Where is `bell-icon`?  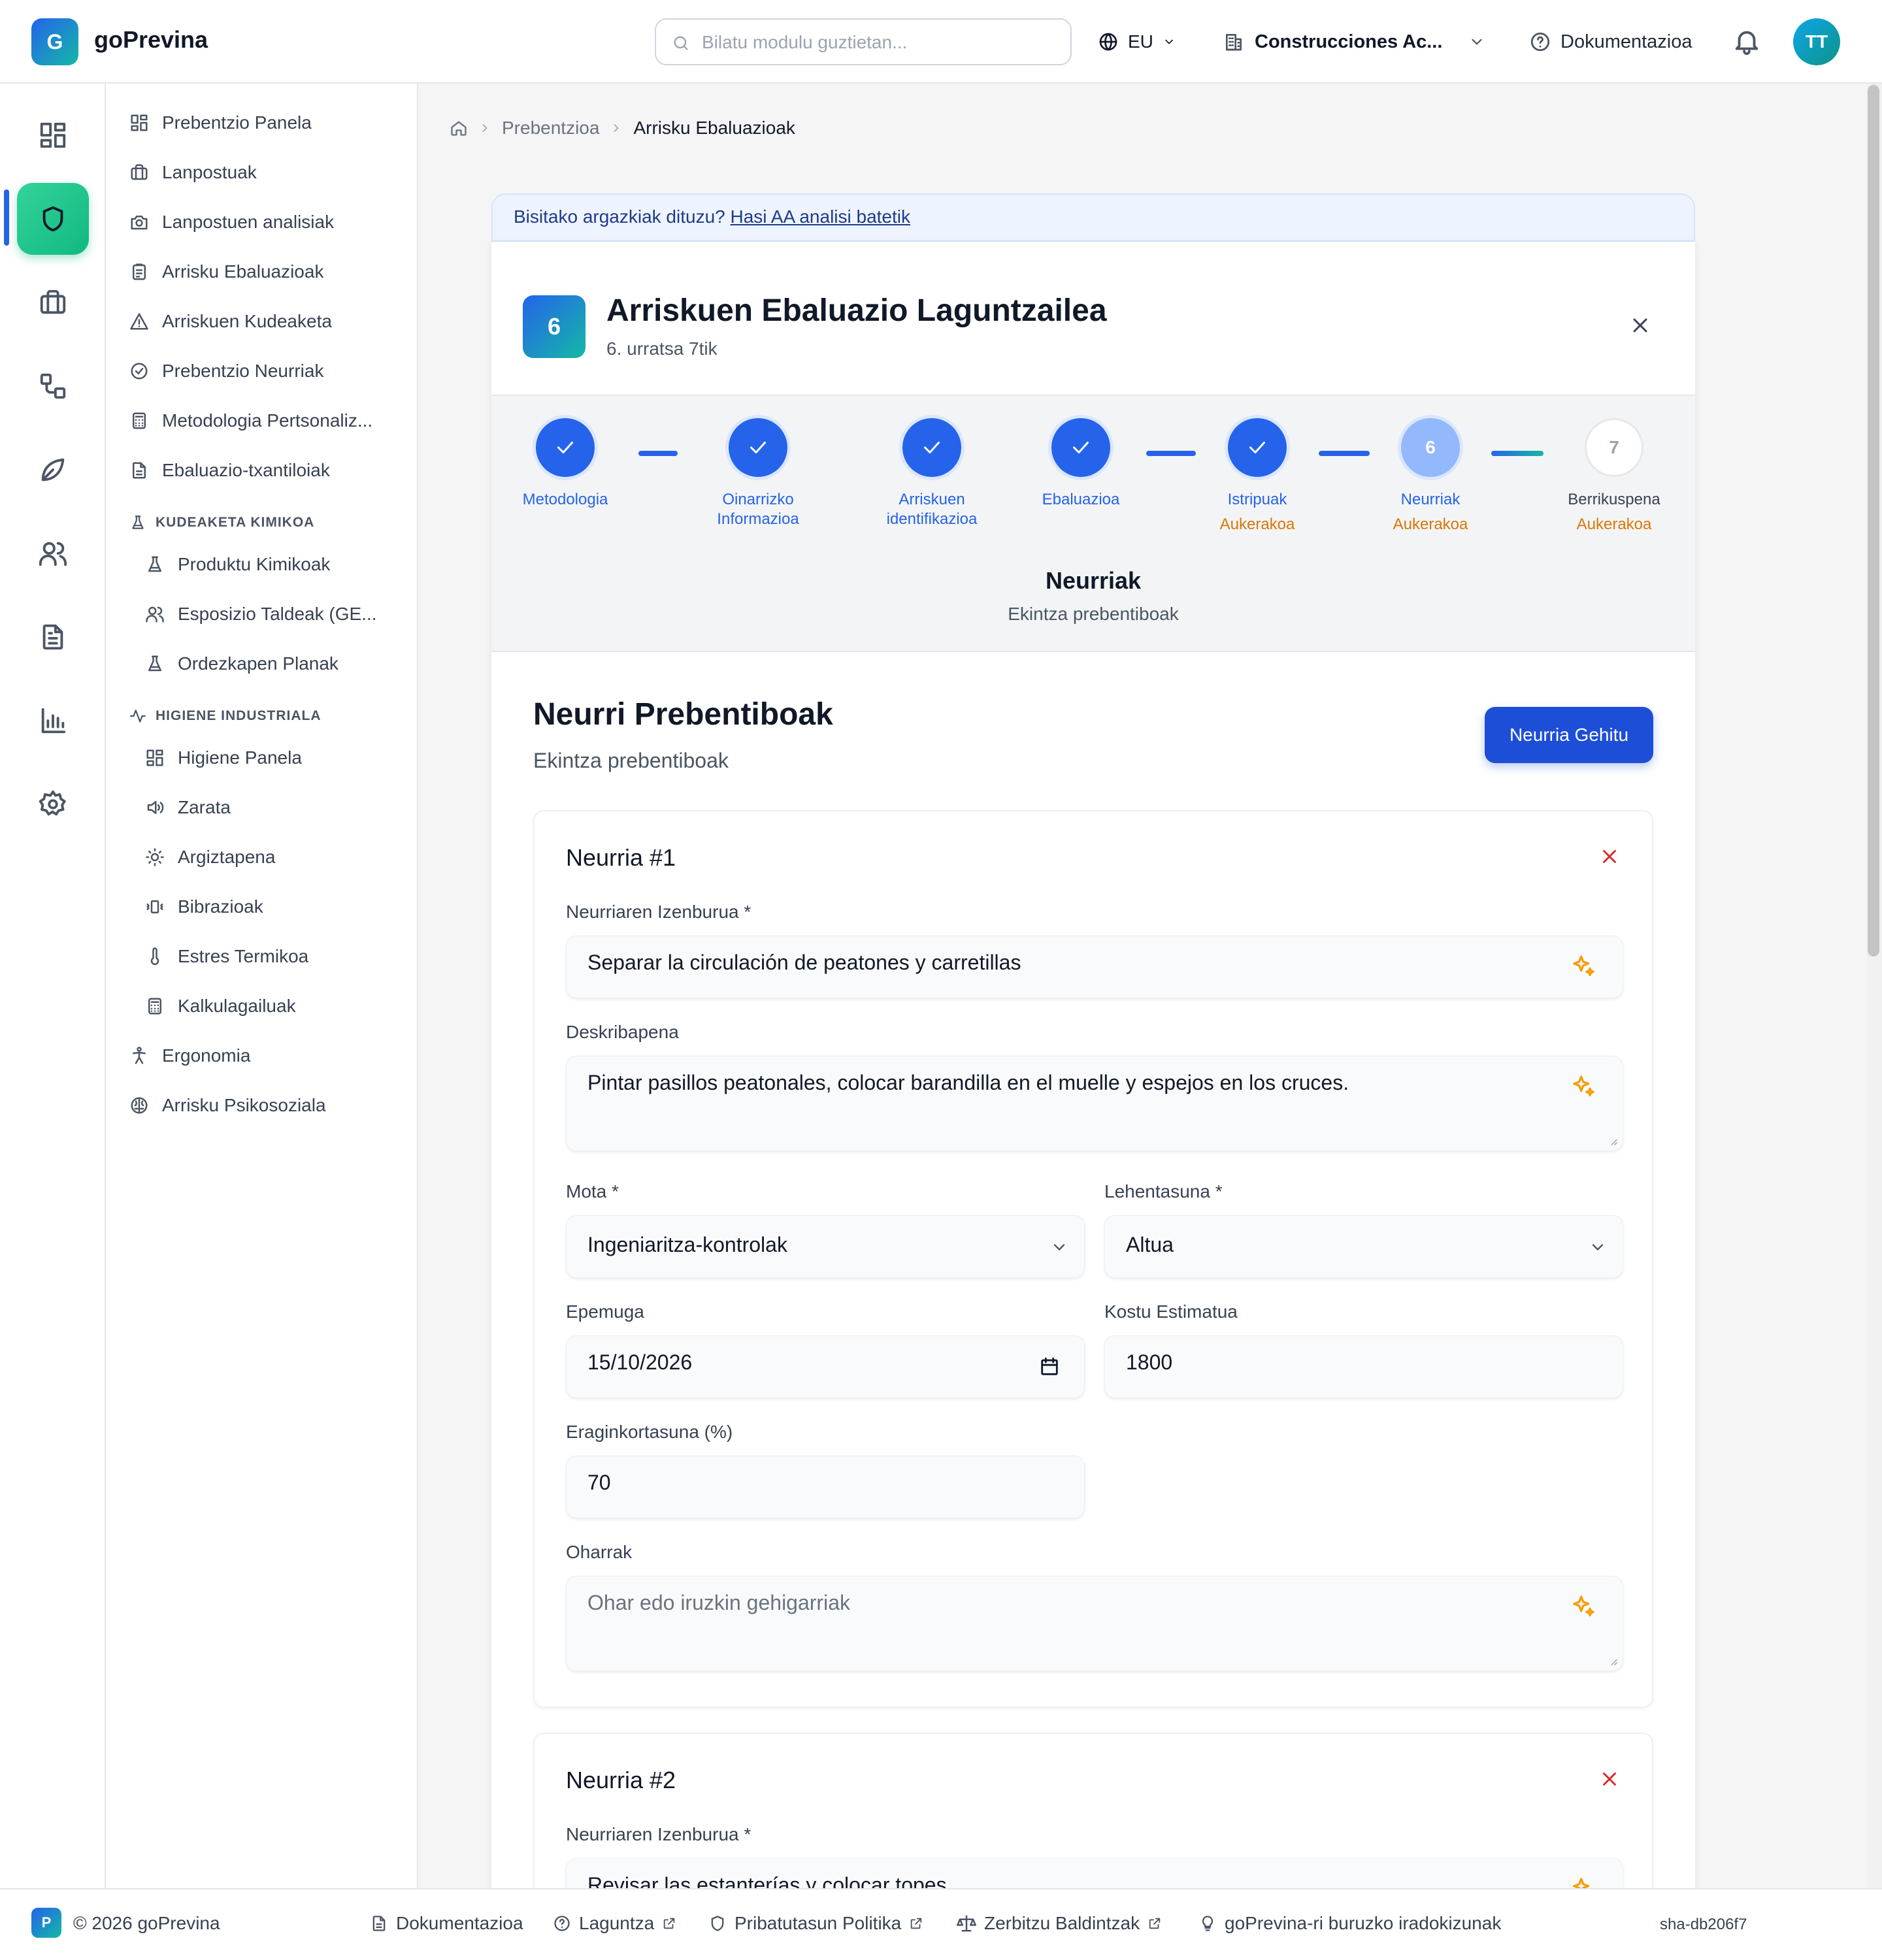 bell-icon is located at coordinates (1747, 41).